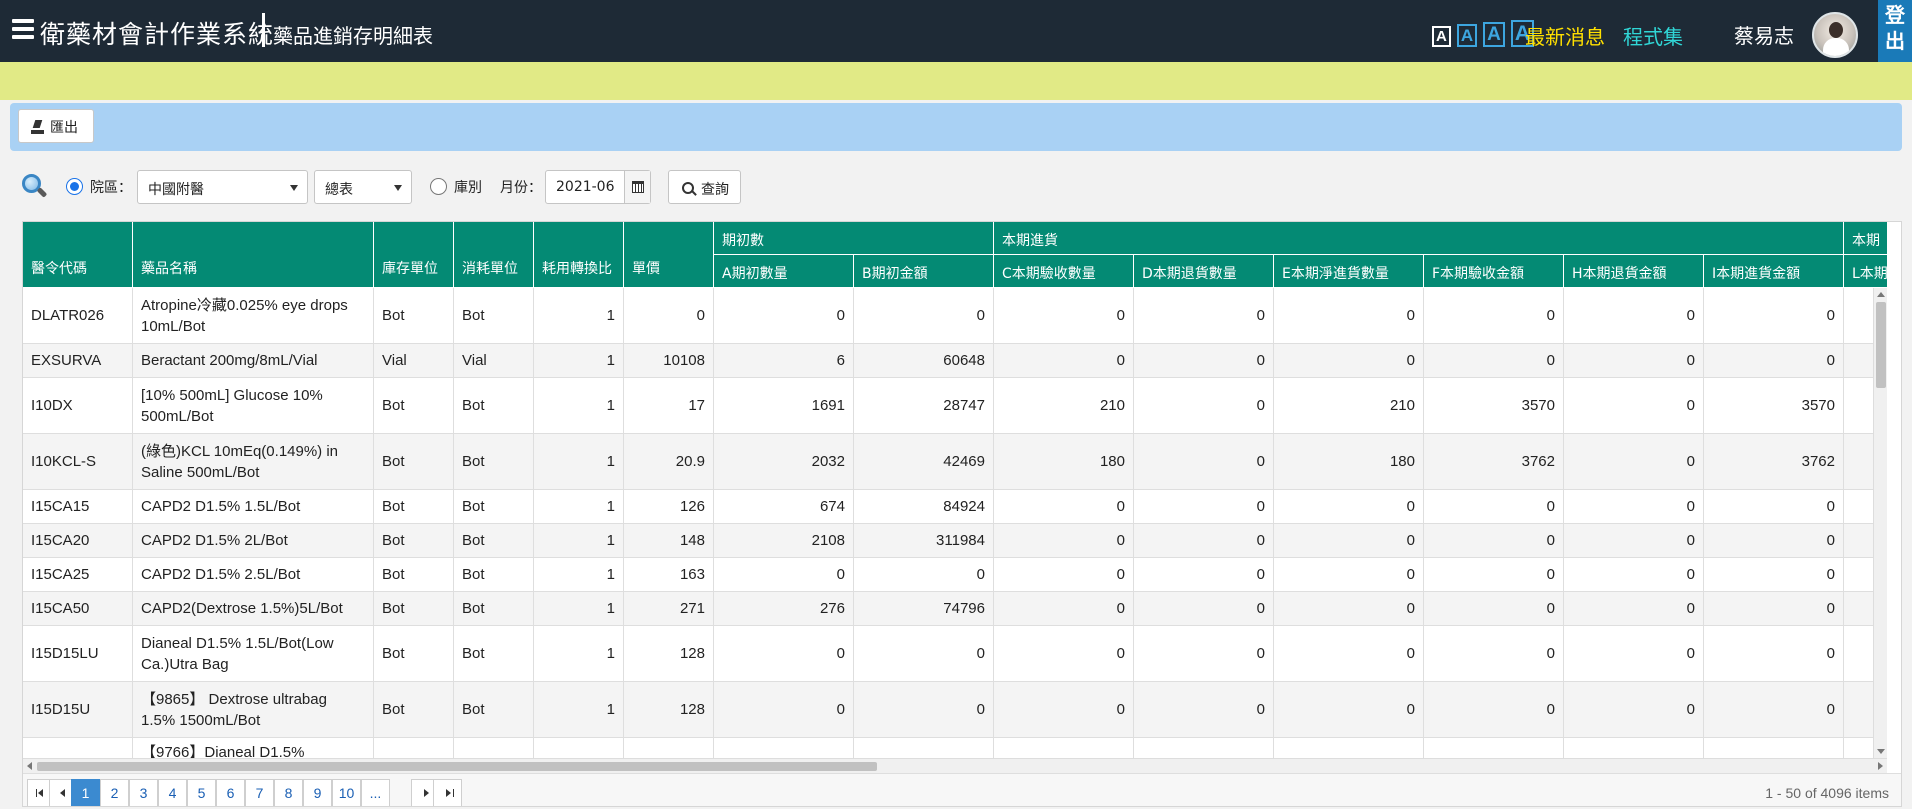 Image resolution: width=1912 pixels, height=809 pixels. What do you see at coordinates (784, 748) in the screenshot?
I see `cell-a-opening-qty` at bounding box center [784, 748].